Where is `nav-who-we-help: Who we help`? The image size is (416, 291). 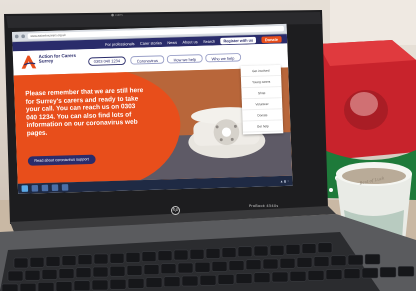
nav-who-we-help: Who we help is located at coordinates (222, 58).